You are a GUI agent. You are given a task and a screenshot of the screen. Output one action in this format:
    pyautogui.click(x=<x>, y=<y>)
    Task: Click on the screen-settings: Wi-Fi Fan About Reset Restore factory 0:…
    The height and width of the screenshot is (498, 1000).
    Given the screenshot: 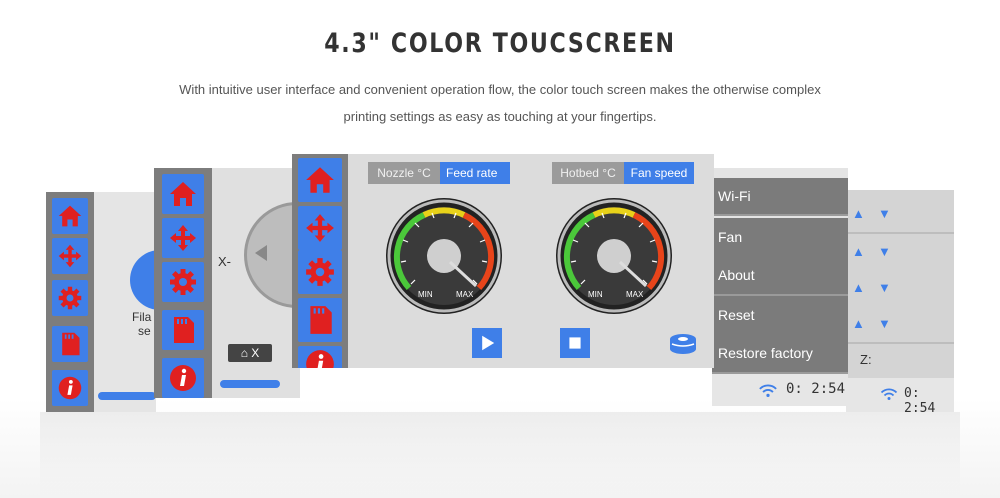 What is the action you would take?
    pyautogui.click(x=780, y=287)
    